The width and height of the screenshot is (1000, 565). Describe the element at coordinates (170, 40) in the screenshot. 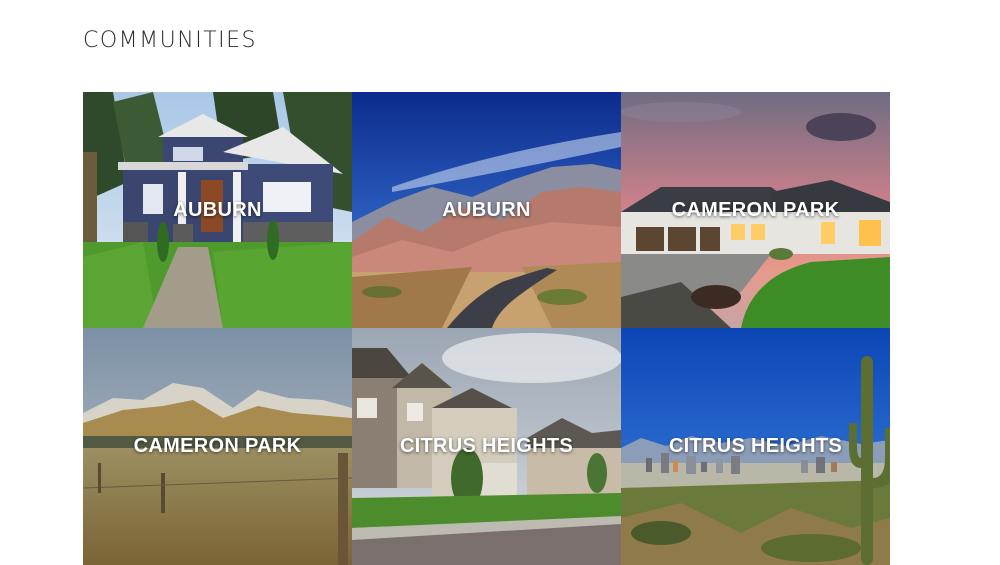

I see `page-title: COMMUNITIES` at that location.